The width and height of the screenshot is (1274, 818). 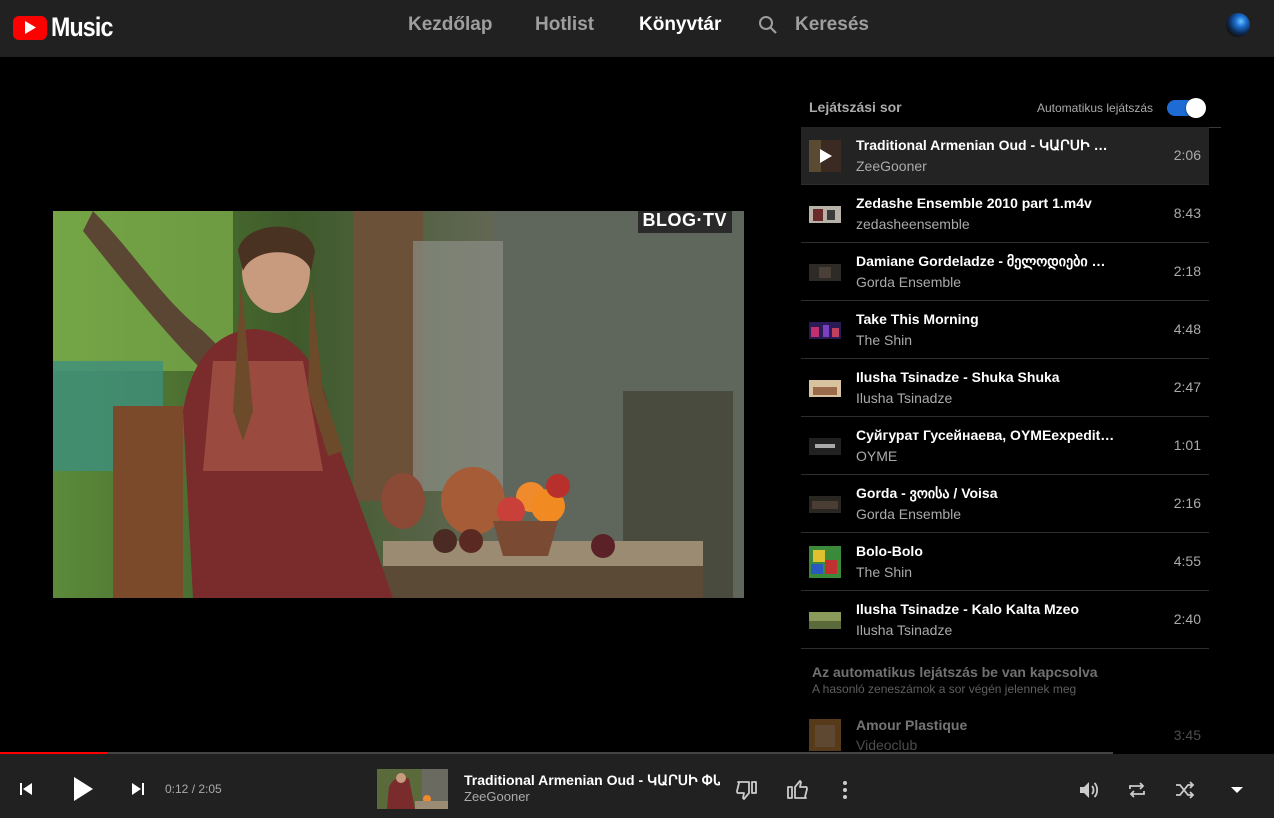 I want to click on autoplay-toggle, so click(x=1186, y=108).